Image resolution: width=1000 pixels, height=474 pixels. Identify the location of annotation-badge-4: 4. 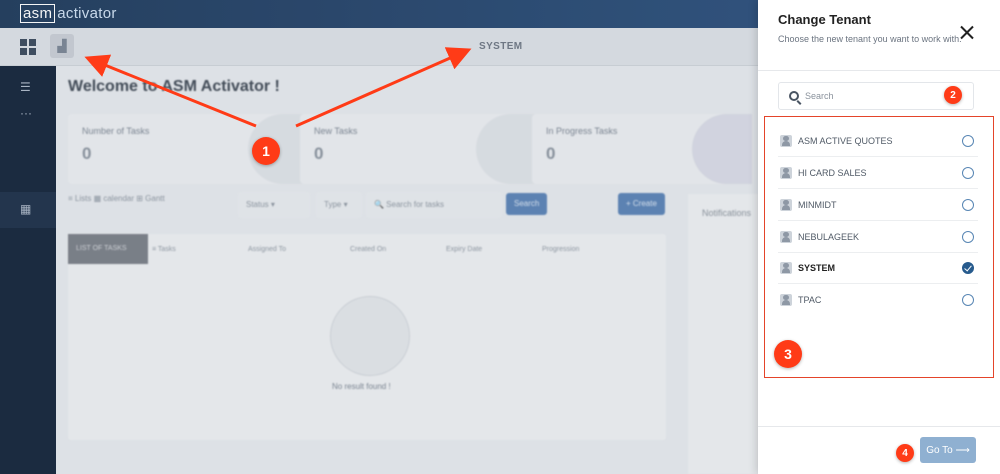
(905, 453).